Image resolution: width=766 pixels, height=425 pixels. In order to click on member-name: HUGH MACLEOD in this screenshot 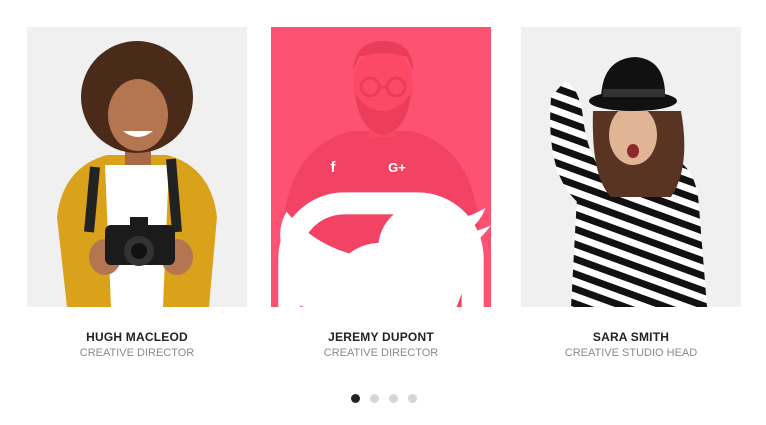, I will do `click(137, 337)`.